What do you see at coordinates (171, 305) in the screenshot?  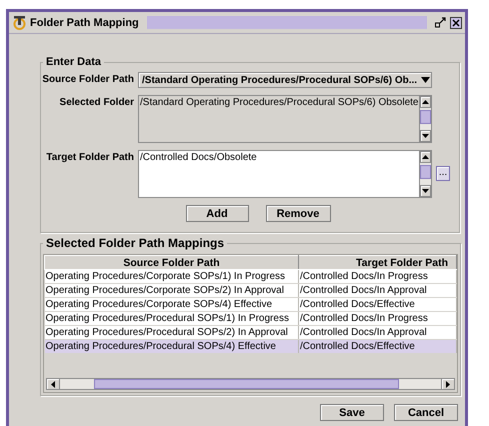 I see `table-cell: Operating Procedures/Corporate SOPs/4) Effective` at bounding box center [171, 305].